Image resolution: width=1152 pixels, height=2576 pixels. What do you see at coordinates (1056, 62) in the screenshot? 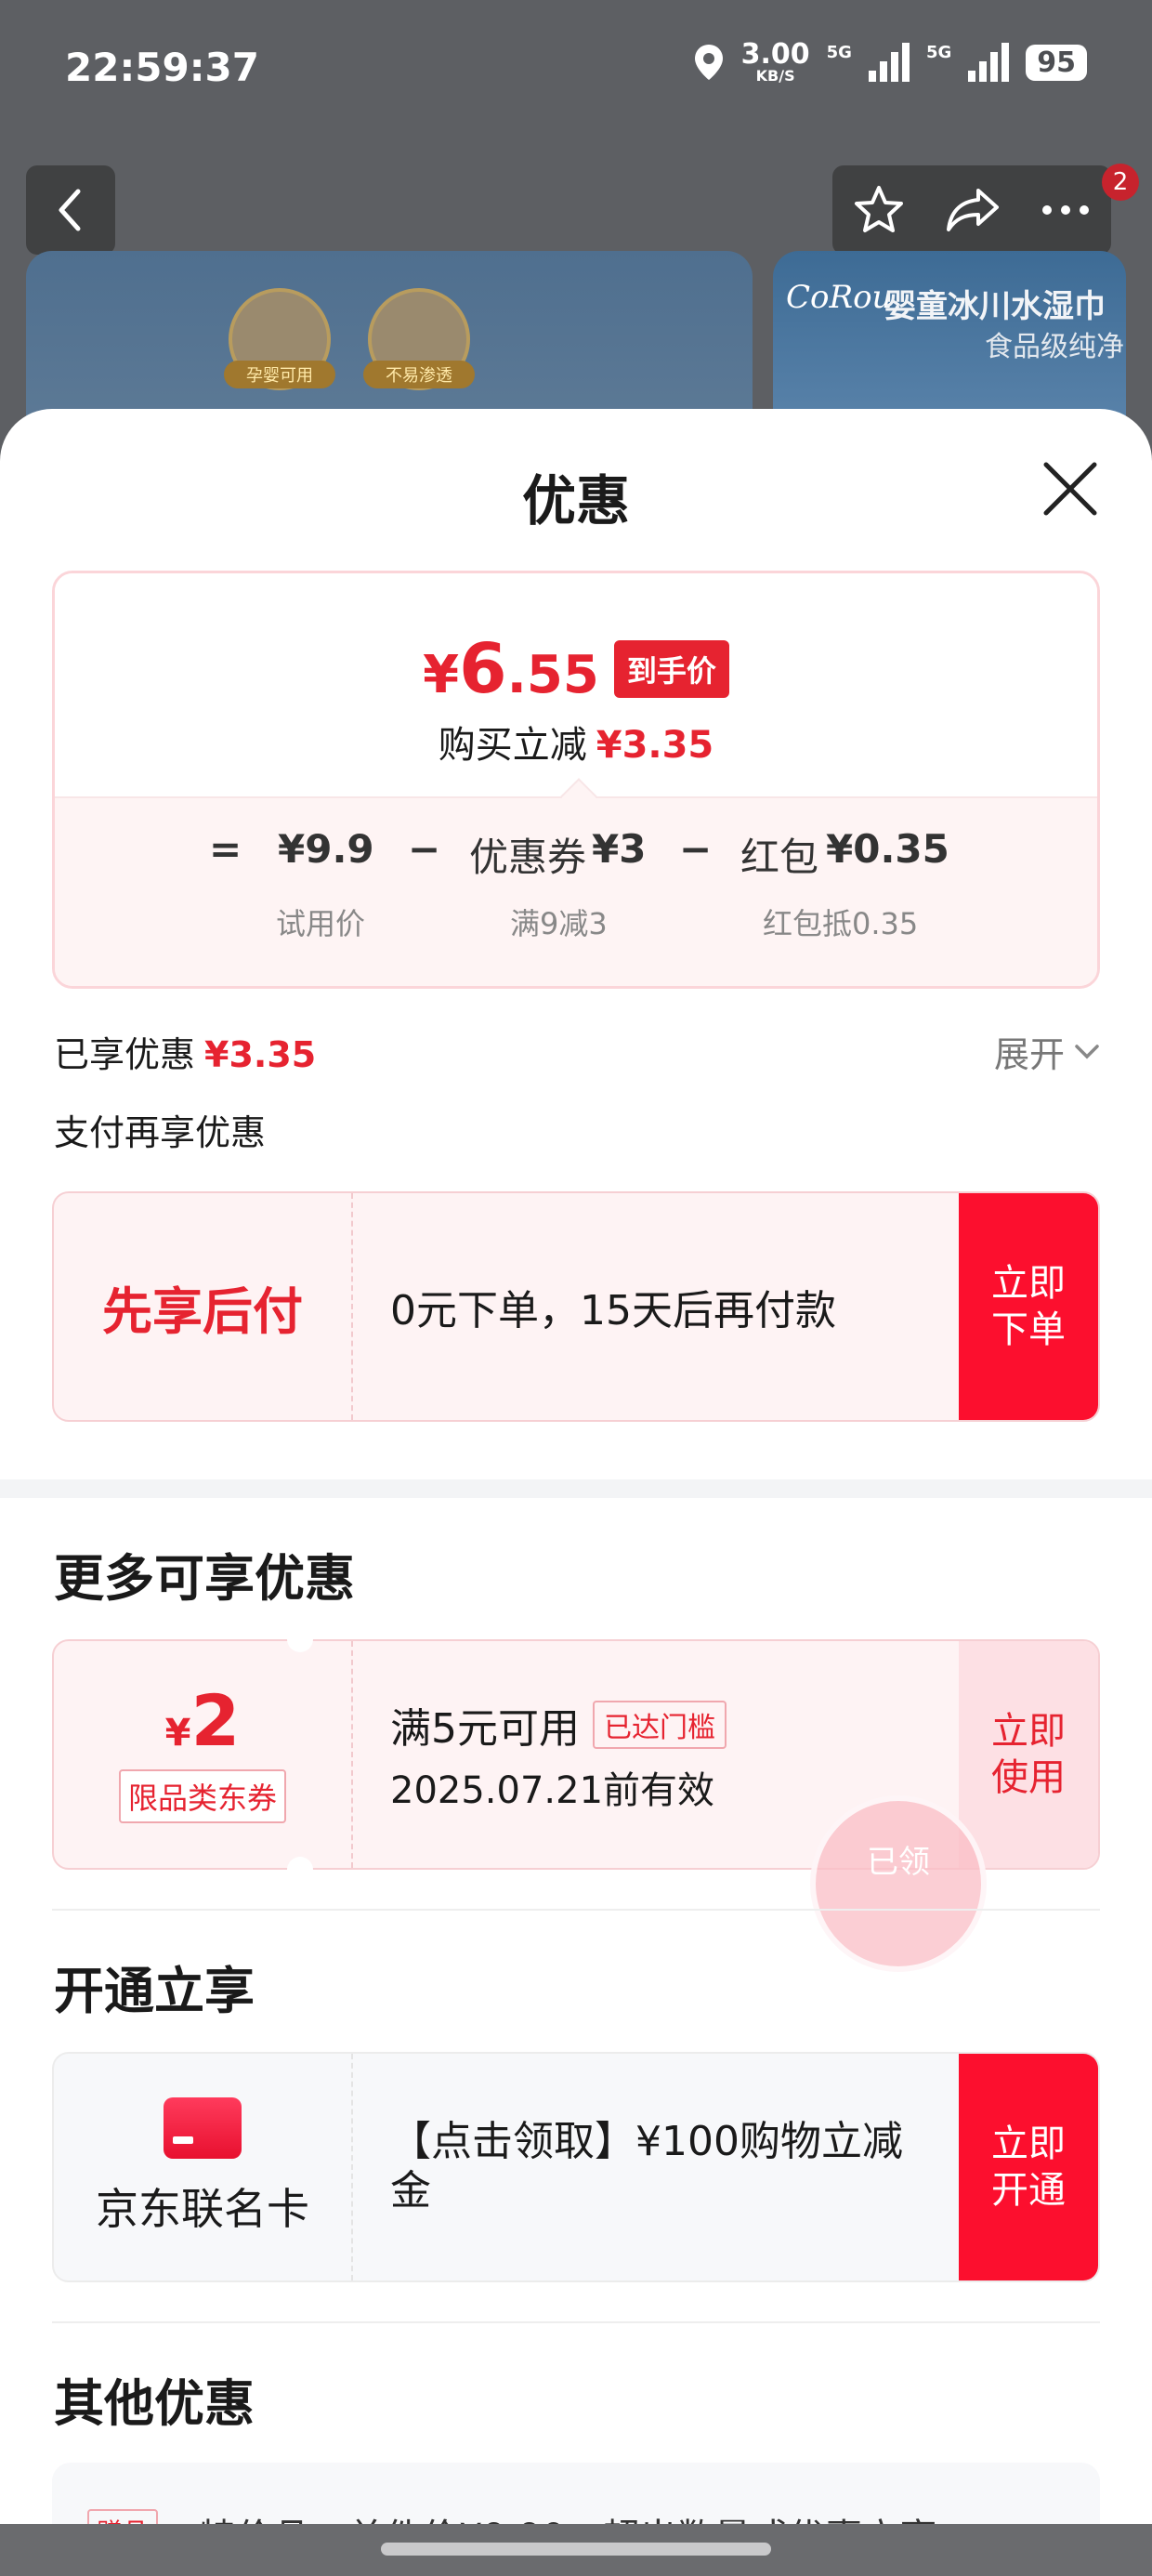
I see `battery-icon: 95` at bounding box center [1056, 62].